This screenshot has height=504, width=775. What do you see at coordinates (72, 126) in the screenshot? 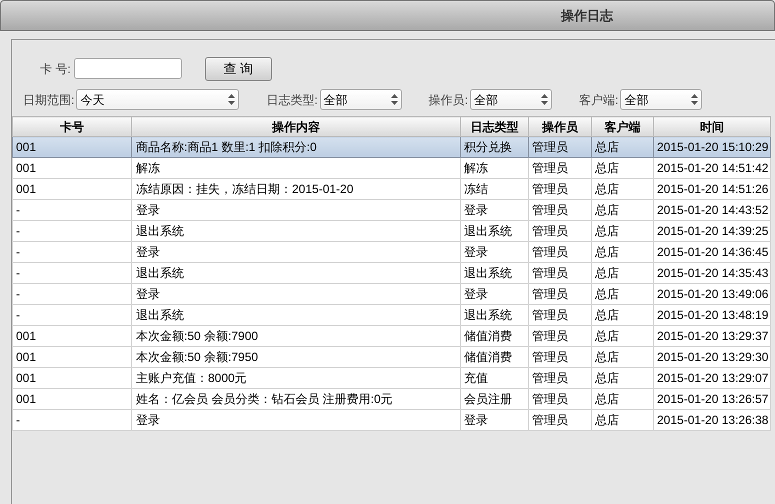
I see `column-header: 卡号` at bounding box center [72, 126].